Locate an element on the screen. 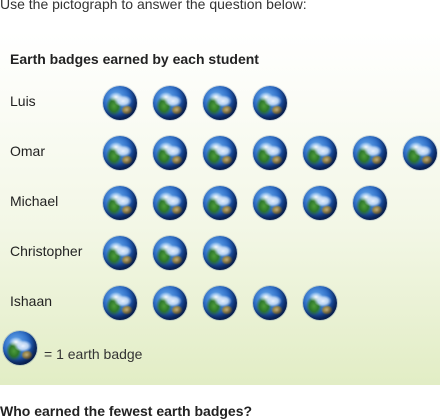  pictograph-row: Christopher is located at coordinates (220, 252).